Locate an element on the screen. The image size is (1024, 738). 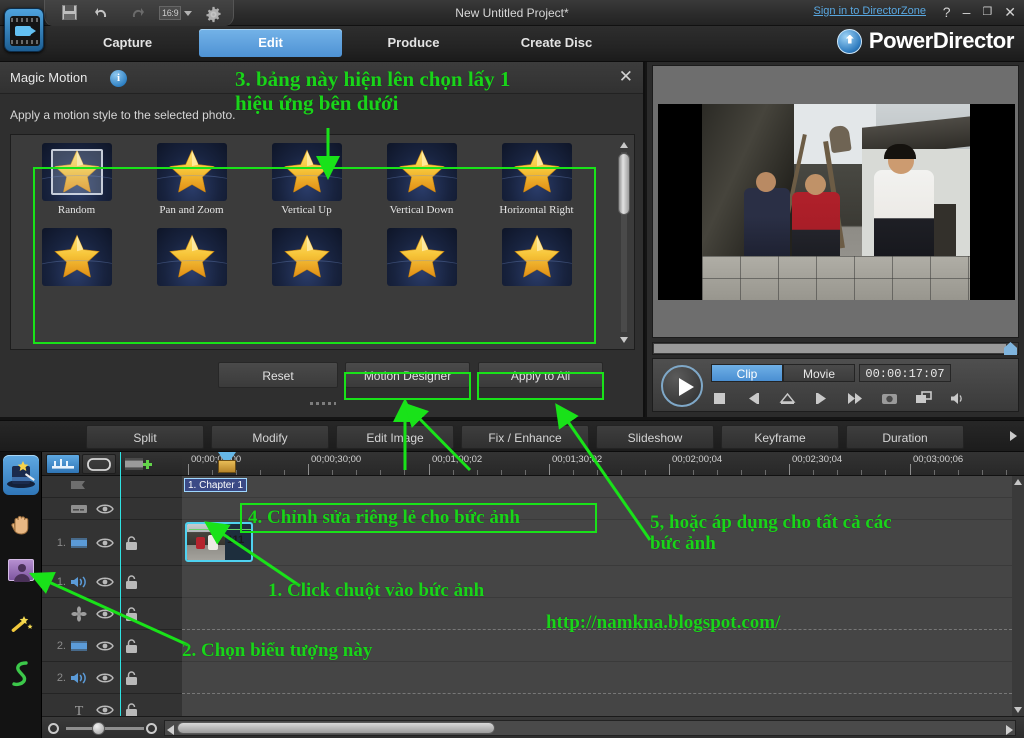
tab-create-disc: Create Disc is located at coordinates (556, 43).